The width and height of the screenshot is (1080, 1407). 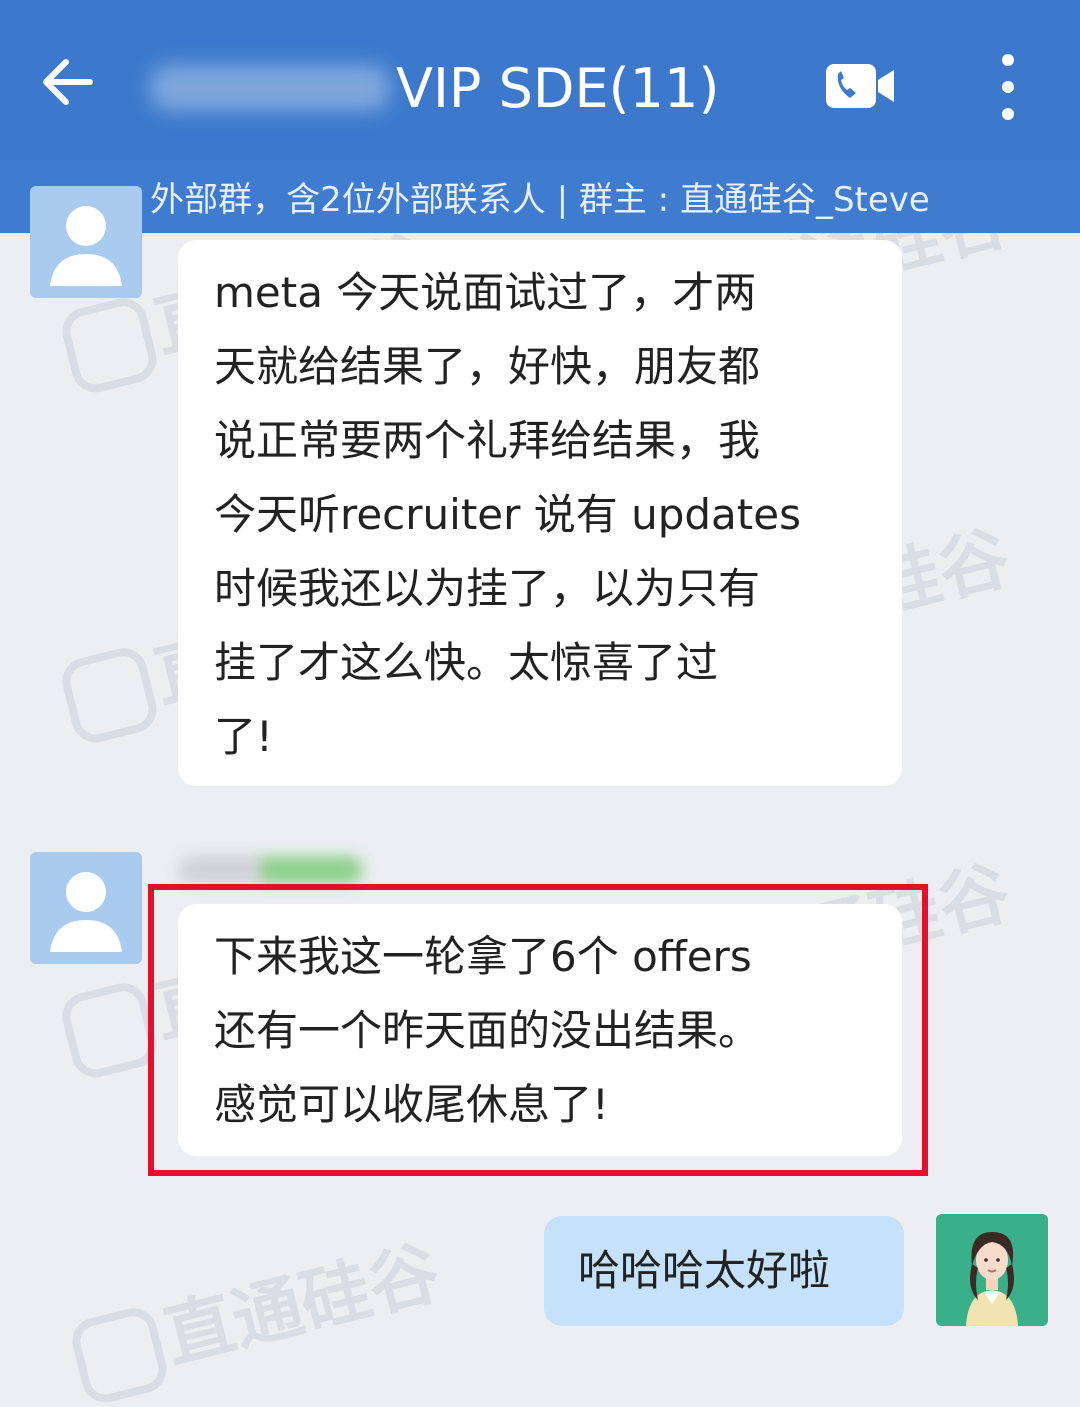 What do you see at coordinates (487, 366) in the screenshot?
I see `message-line: 天就给结果了，好快，朋友都` at bounding box center [487, 366].